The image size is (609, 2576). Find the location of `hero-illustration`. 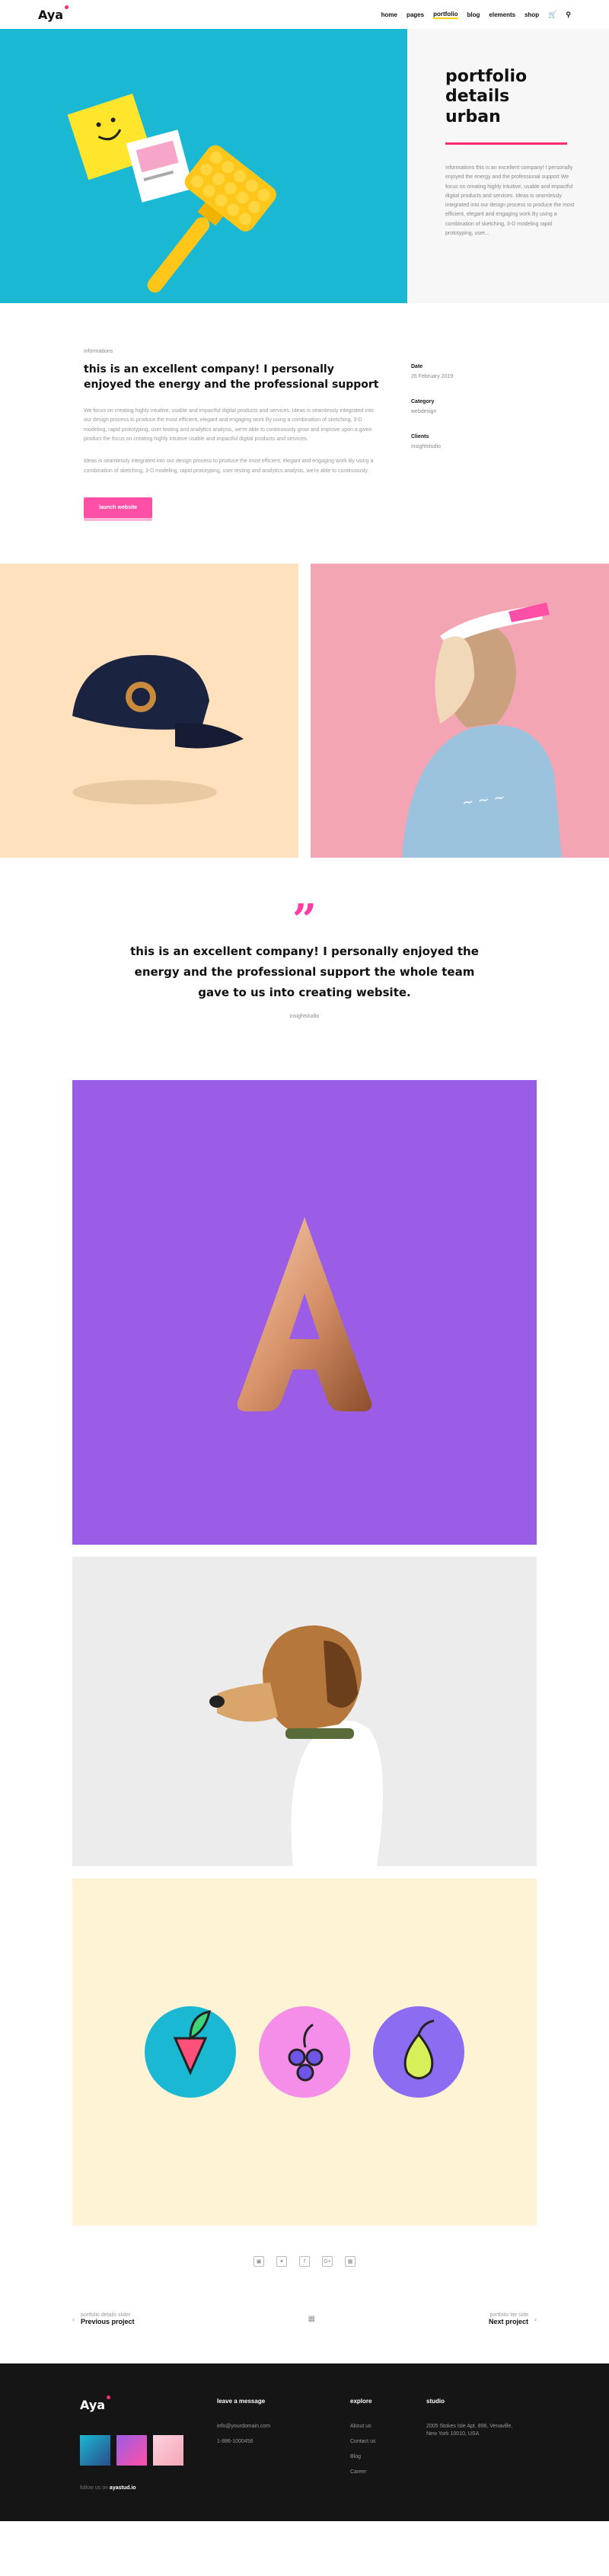

hero-illustration is located at coordinates (203, 166).